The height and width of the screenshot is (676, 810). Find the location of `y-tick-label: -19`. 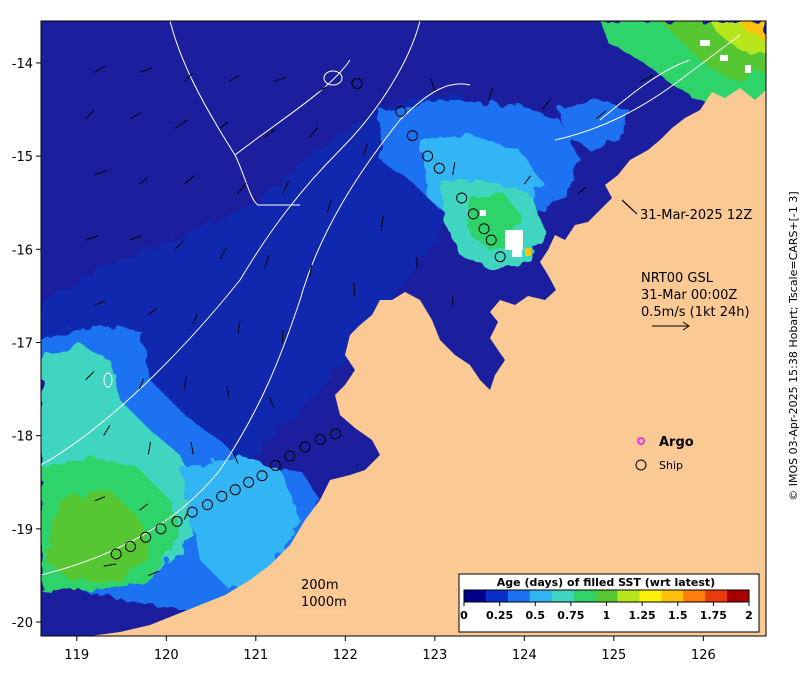

y-tick-label: -19 is located at coordinates (22, 530).